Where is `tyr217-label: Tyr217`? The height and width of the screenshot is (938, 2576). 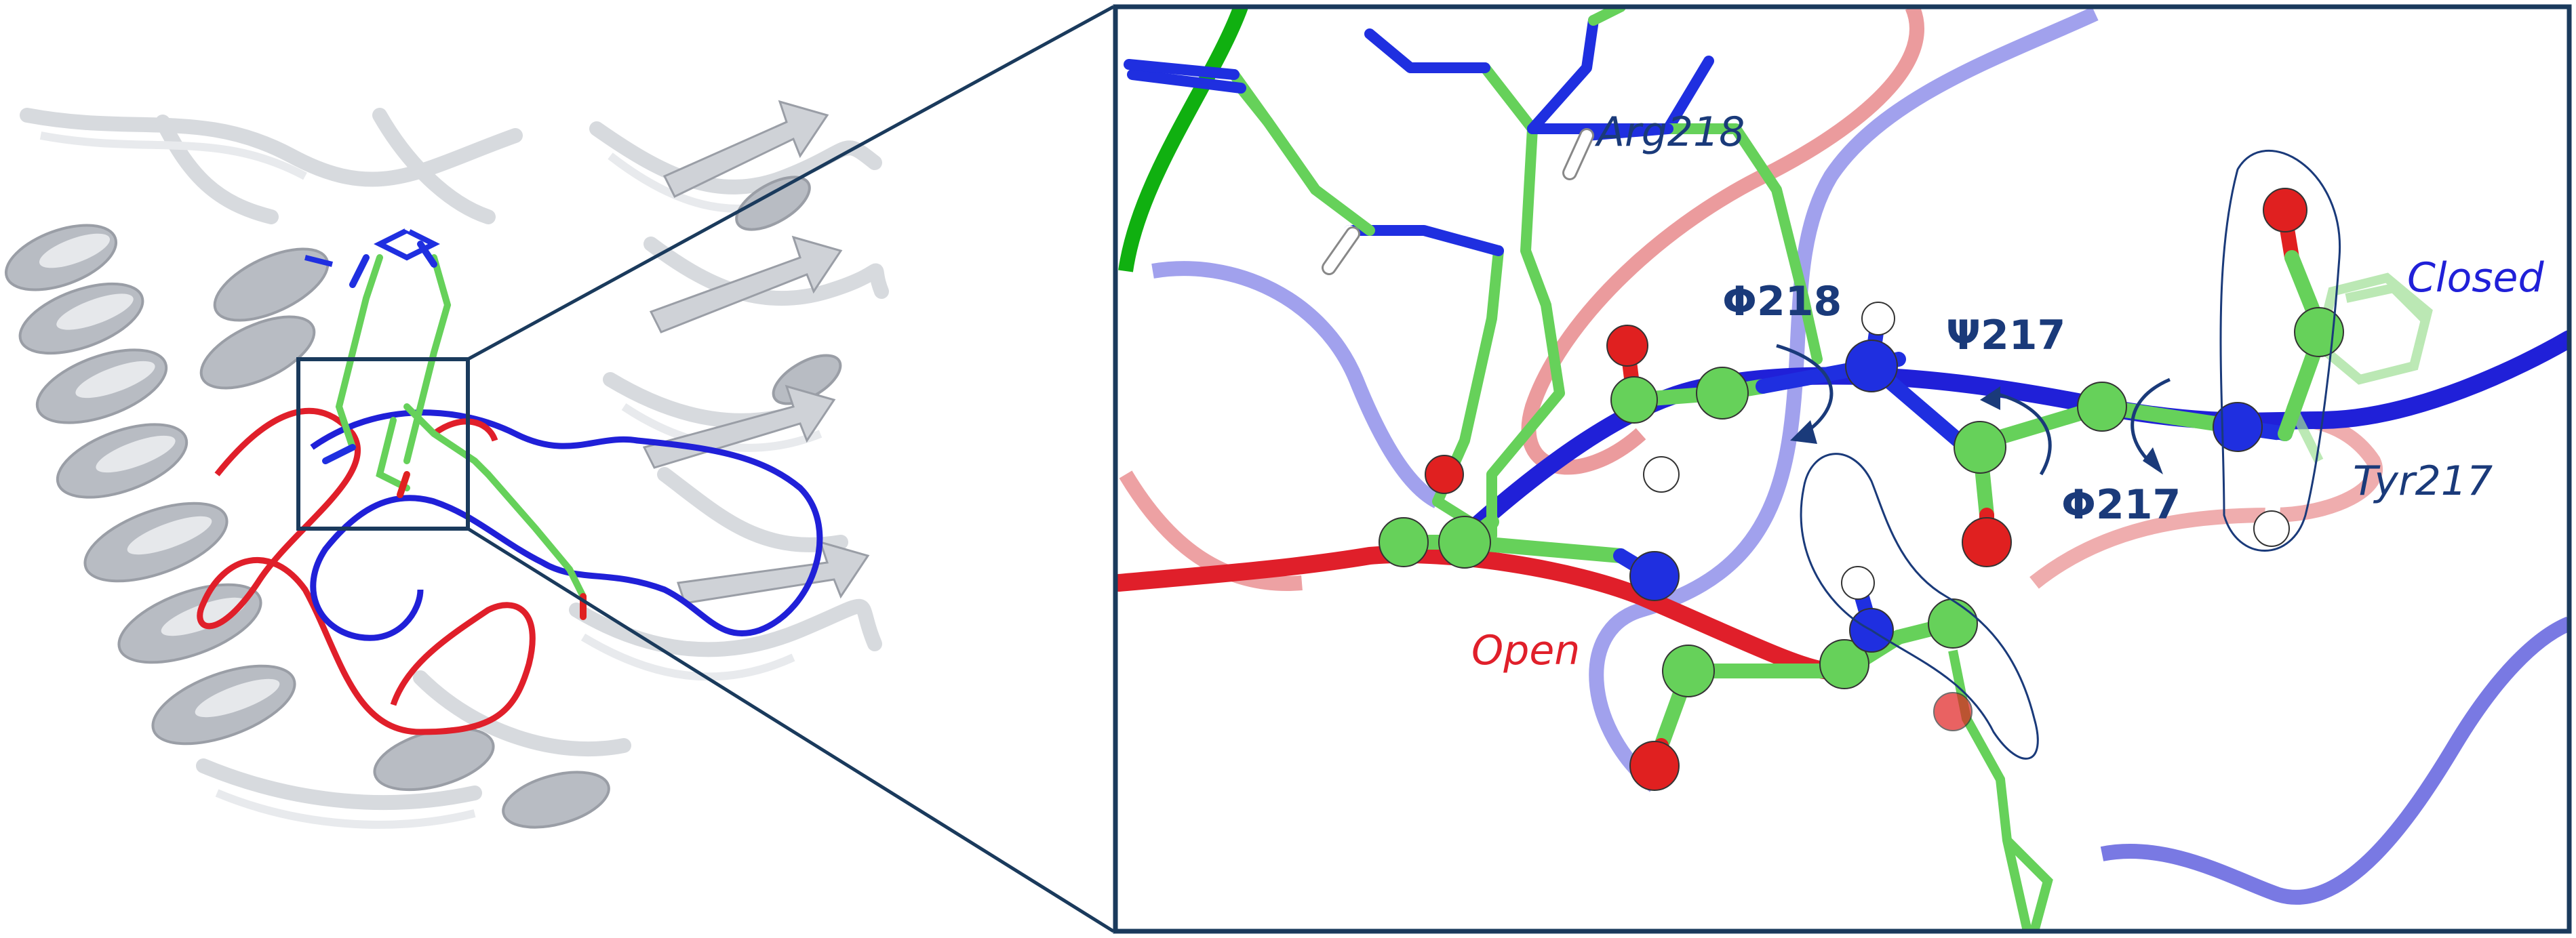
tyr217-label: Tyr217 is located at coordinates (2423, 481).